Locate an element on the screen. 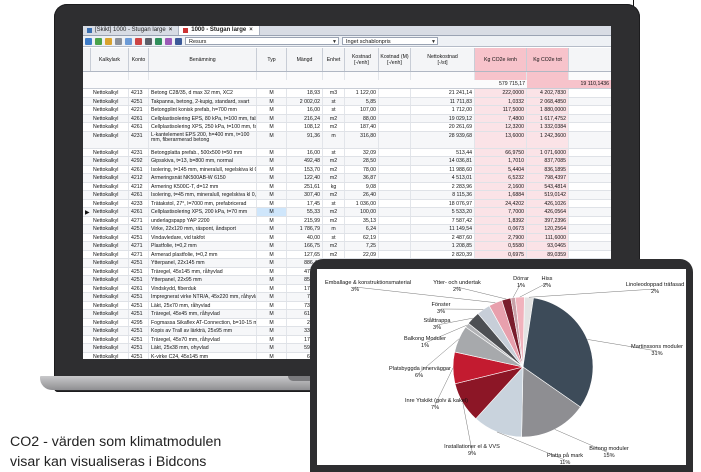 This screenshot has height=472, width=701. cell-mangd: 16,00 is located at coordinates (305, 152).